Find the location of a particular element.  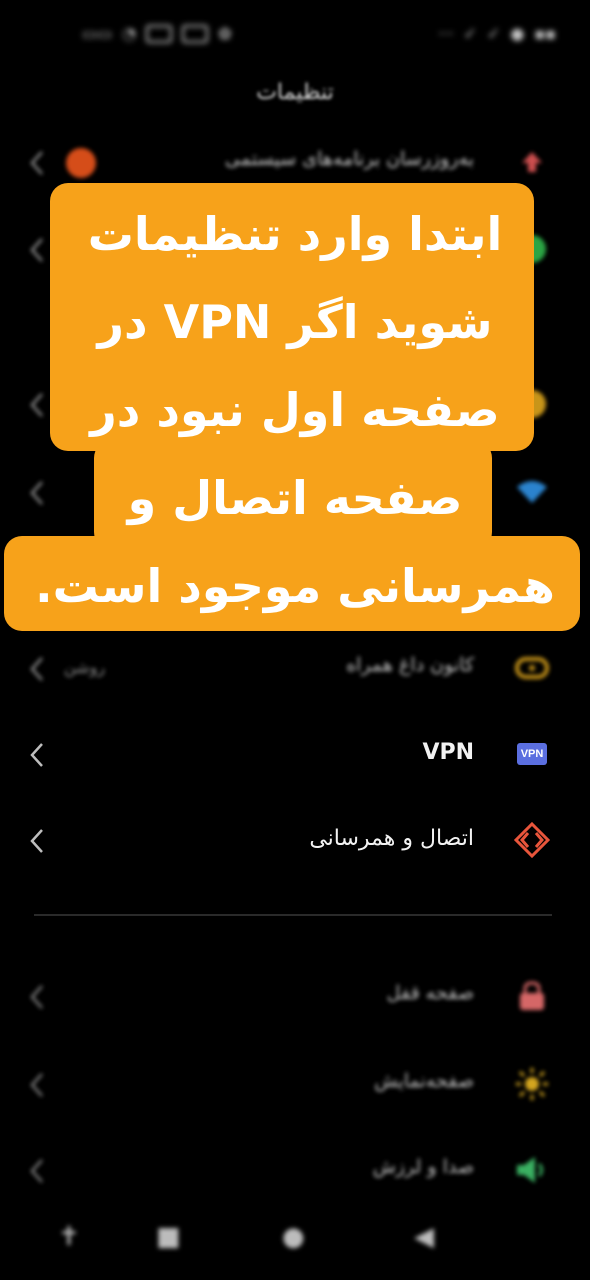

recents-icon: ■ is located at coordinates (168, 1237).